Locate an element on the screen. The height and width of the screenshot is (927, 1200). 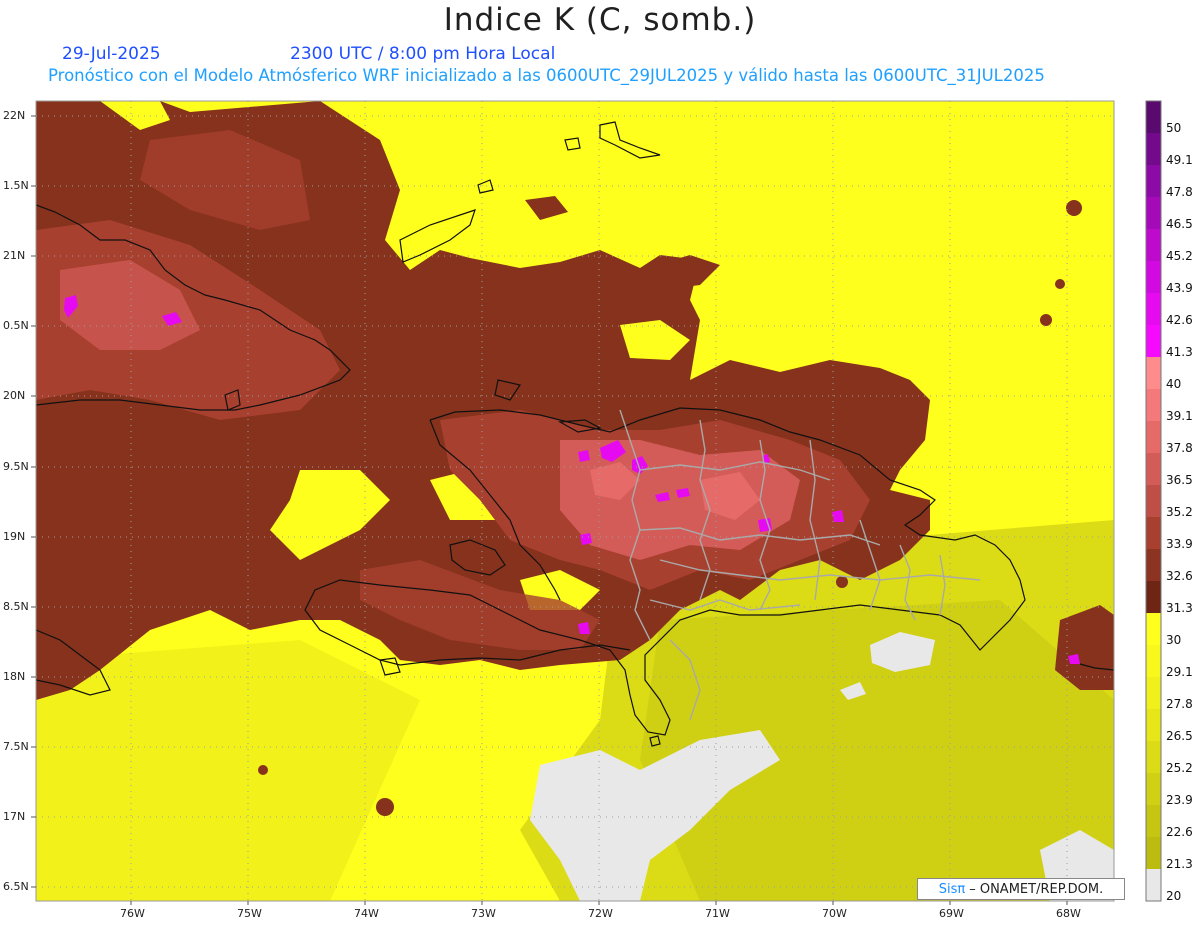
colorbar-label: 29.1 is located at coordinates (1179, 672).